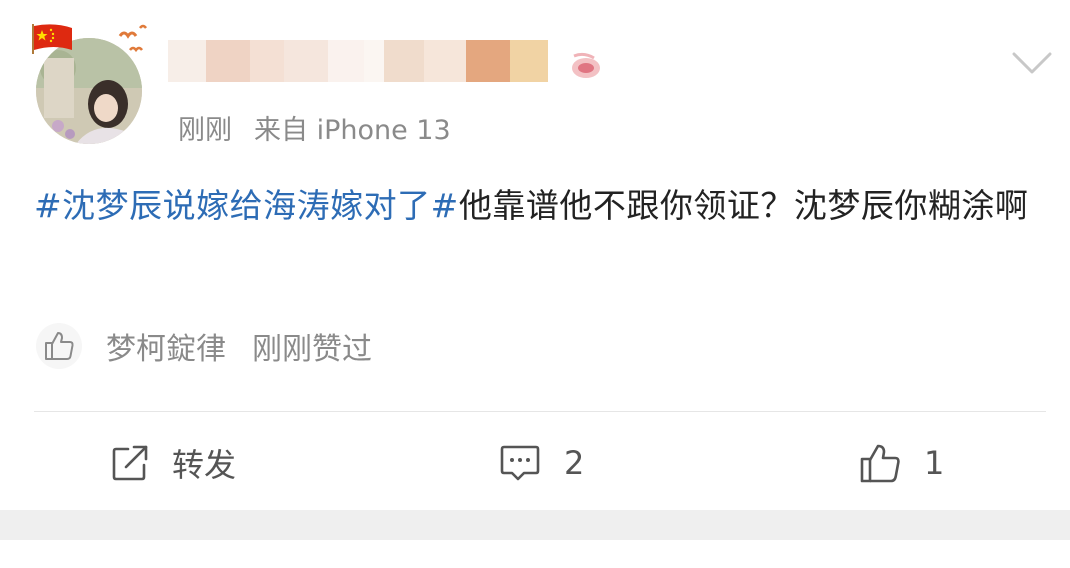  I want to click on share-icon, so click(130, 463).